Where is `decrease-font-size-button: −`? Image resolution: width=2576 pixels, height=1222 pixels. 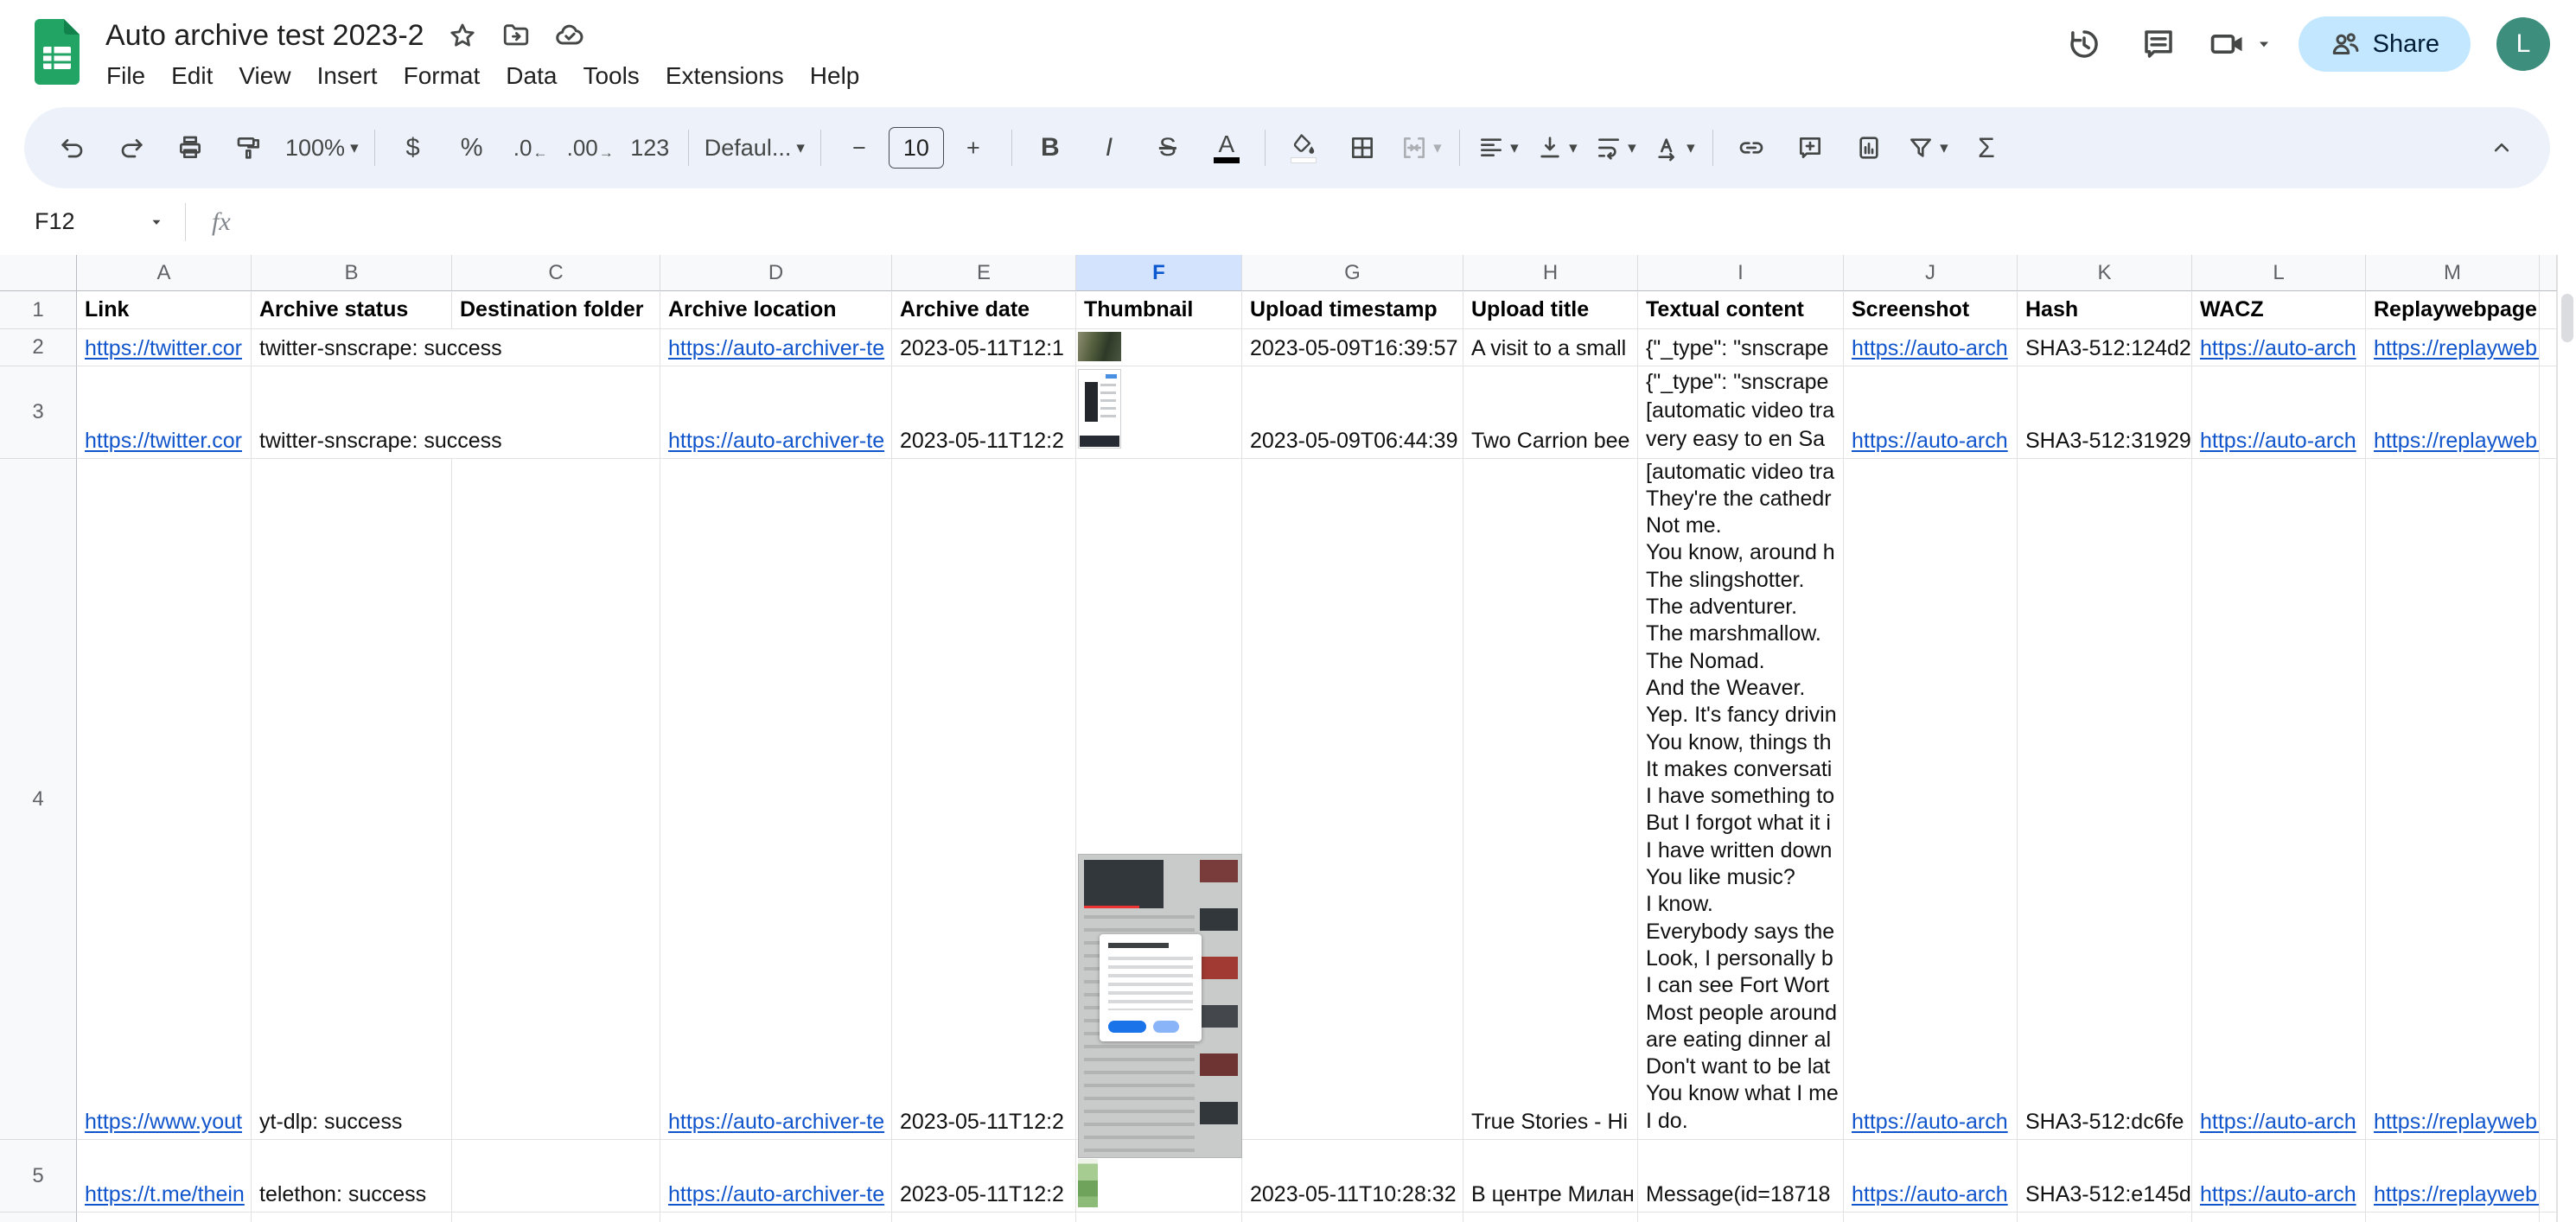
decrease-font-size-button: − is located at coordinates (859, 148).